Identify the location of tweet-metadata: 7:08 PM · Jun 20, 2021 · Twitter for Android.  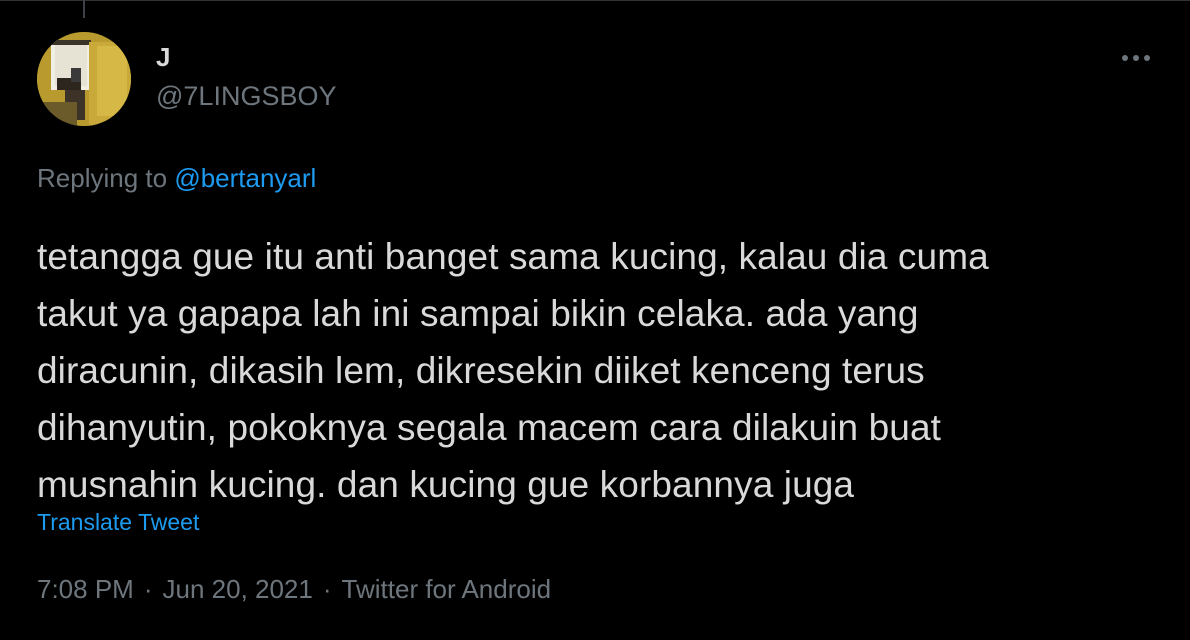
(294, 589).